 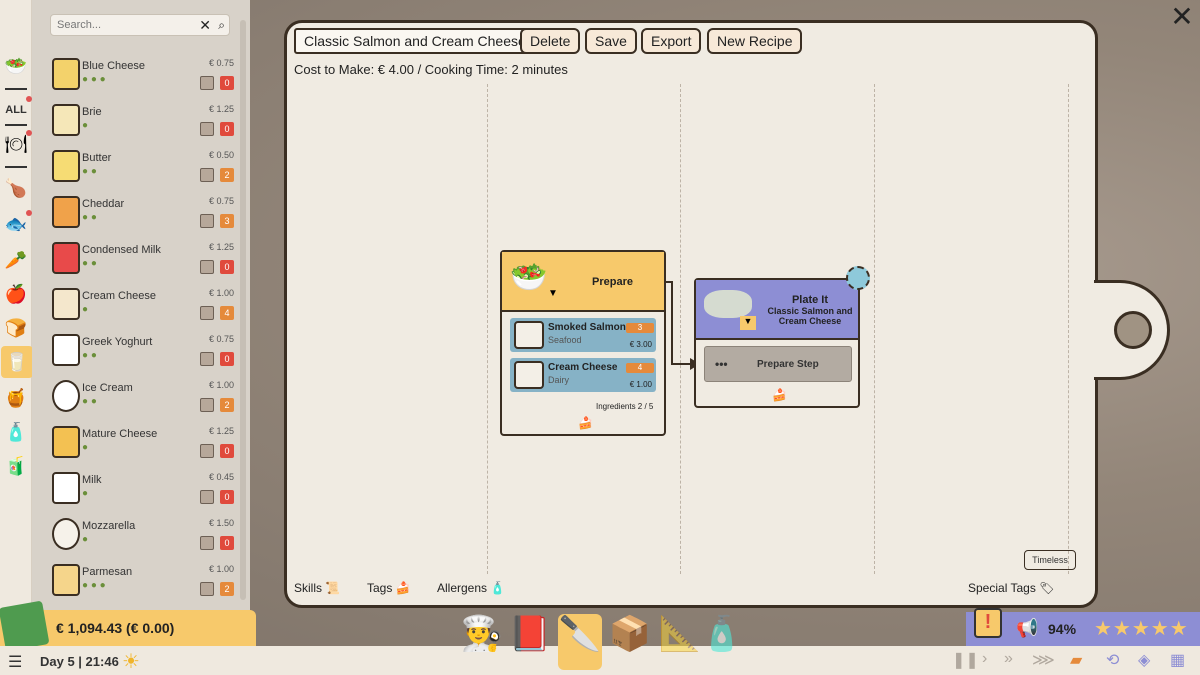 I want to click on bottom-toolbar: 👨‍🍳 📕 🔪 📦 📐 🧴, so click(x=610, y=644).